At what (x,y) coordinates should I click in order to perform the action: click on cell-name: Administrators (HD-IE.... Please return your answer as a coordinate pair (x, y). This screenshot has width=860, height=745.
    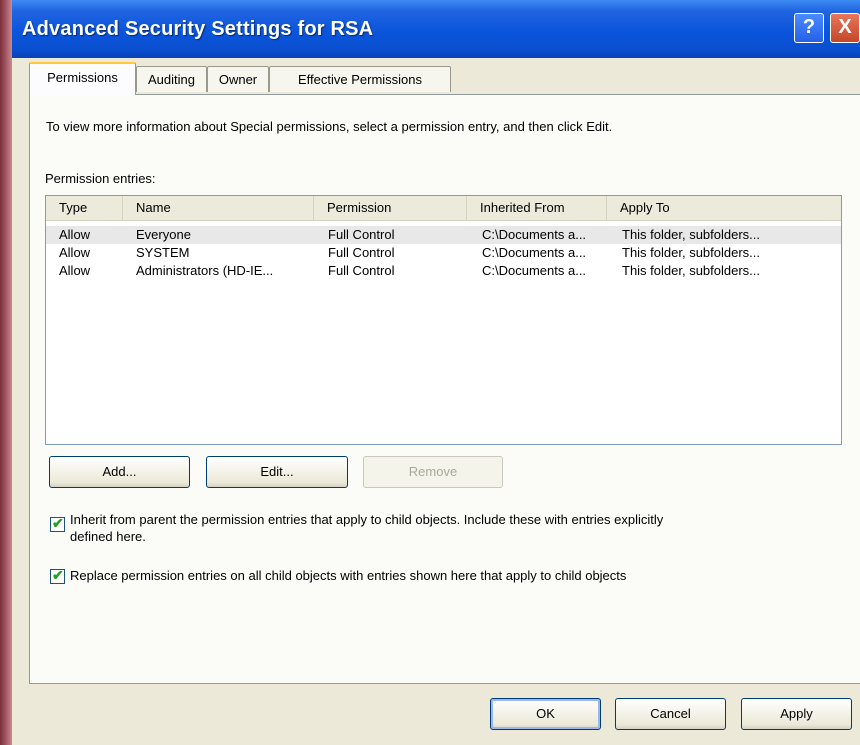
    Looking at the image, I should click on (205, 270).